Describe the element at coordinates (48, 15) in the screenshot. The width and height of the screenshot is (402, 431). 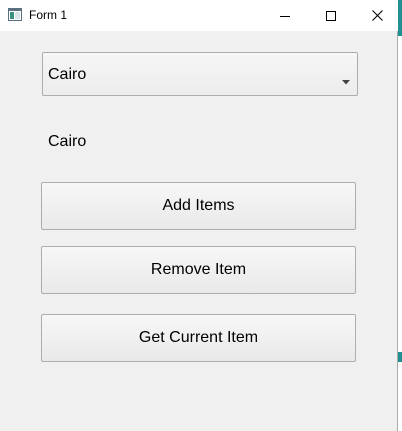
I see `window-title: Form 1` at that location.